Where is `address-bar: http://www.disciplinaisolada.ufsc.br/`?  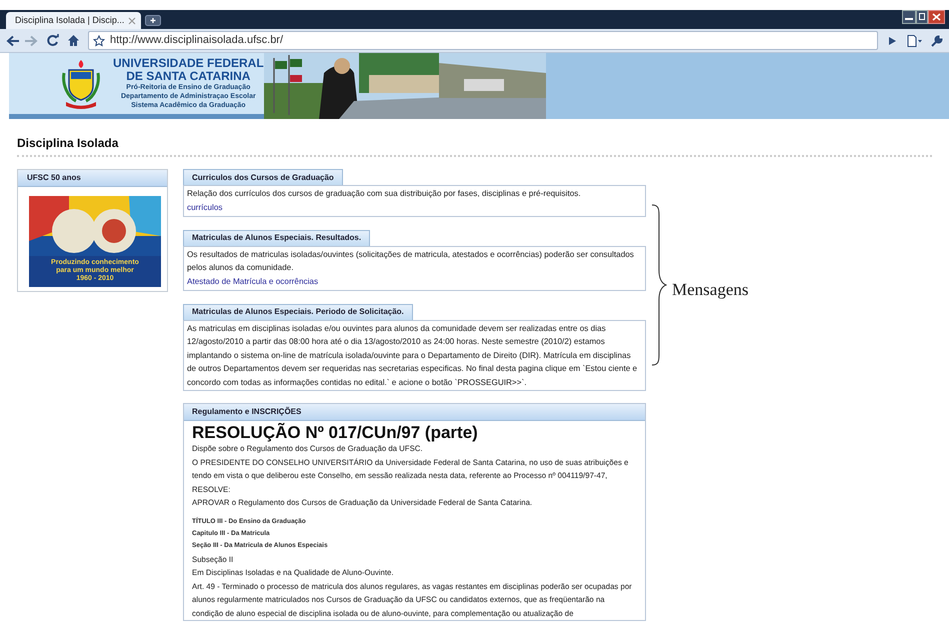 address-bar: http://www.disciplinaisolada.ufsc.br/ is located at coordinates (483, 40).